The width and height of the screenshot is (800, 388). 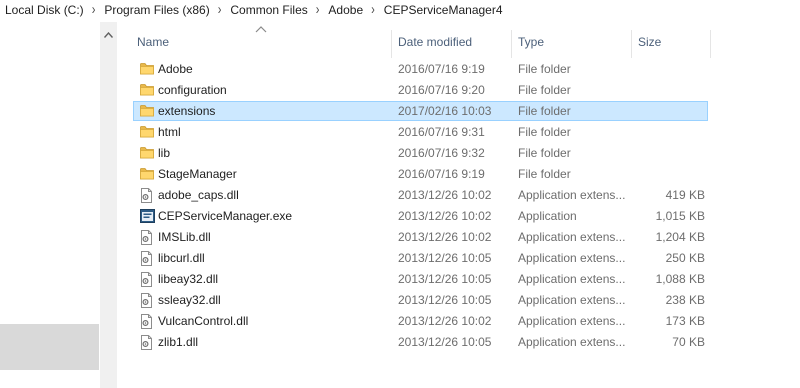 What do you see at coordinates (685, 195) in the screenshot?
I see `file-size: 419 KB` at bounding box center [685, 195].